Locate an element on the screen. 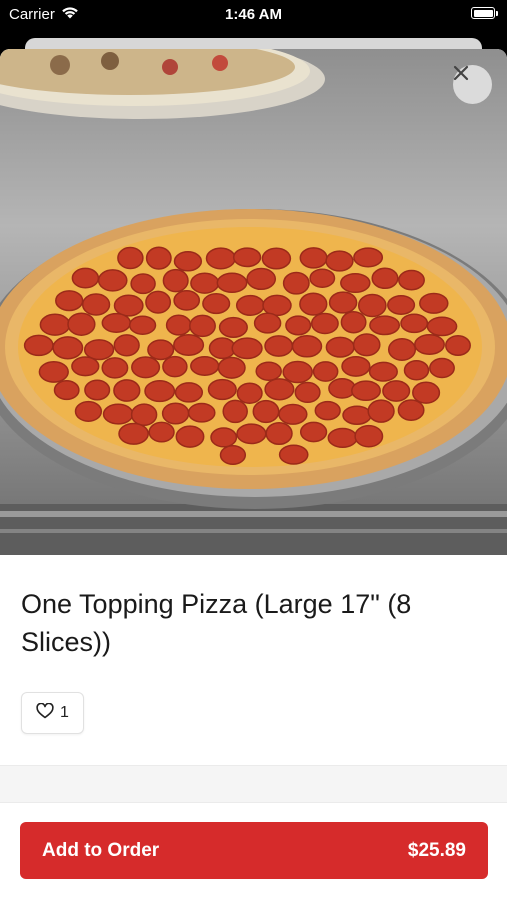  price-label: $25.89 is located at coordinates (436, 850).